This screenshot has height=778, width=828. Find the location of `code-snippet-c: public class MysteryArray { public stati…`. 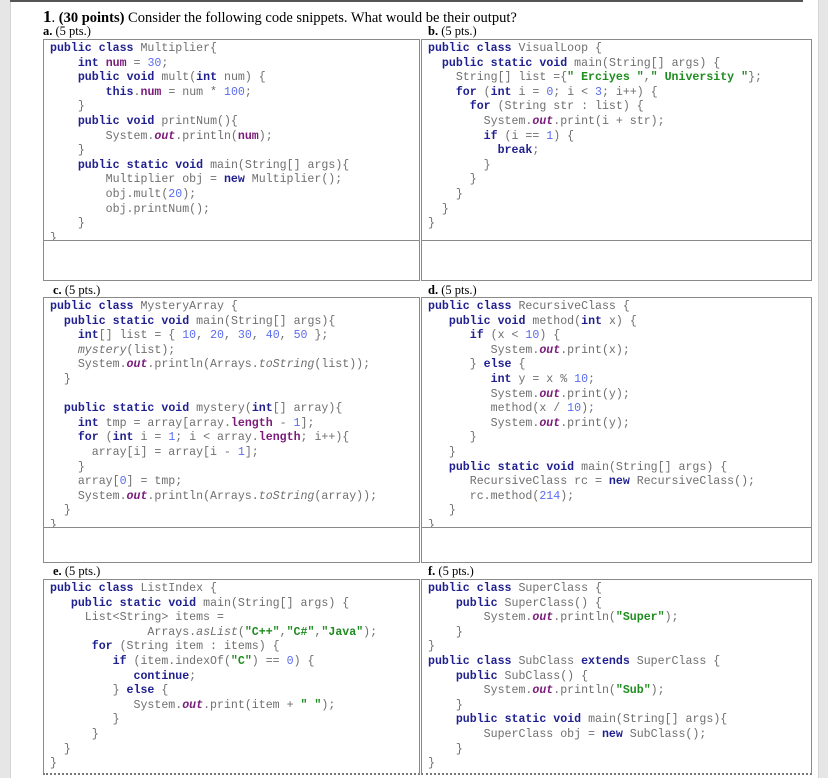

code-snippet-c: public class MysteryArray { public stati… is located at coordinates (214, 416).